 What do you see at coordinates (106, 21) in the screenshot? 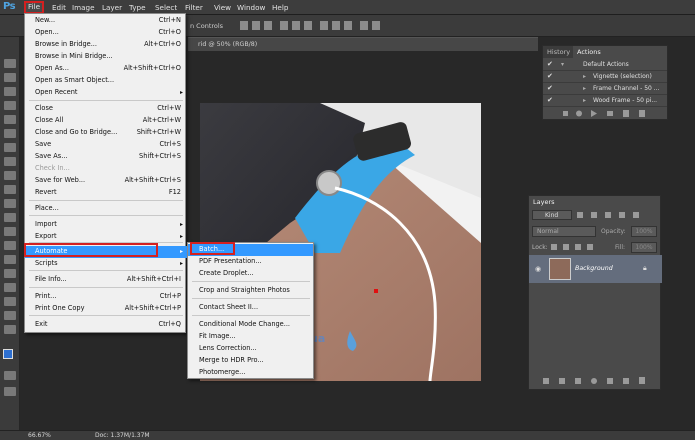
I see `file-menu-item-new: New... Ctrl+N` at bounding box center [106, 21].